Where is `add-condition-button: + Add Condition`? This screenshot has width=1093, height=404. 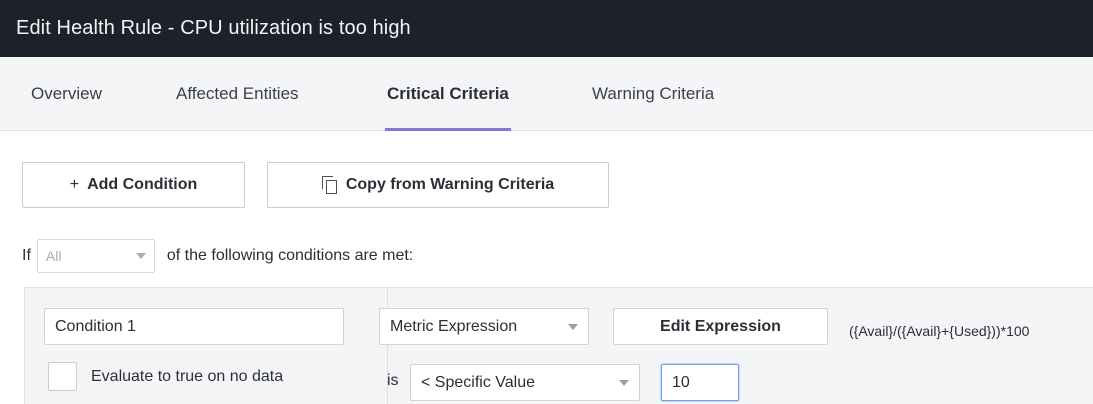
add-condition-button: + Add Condition is located at coordinates (133, 185).